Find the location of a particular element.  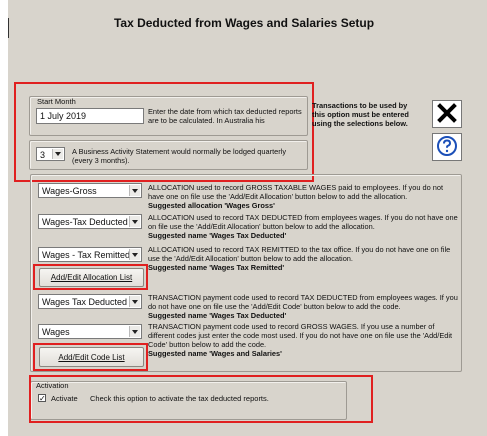

dropdown-value: Wages is located at coordinates (56, 332).